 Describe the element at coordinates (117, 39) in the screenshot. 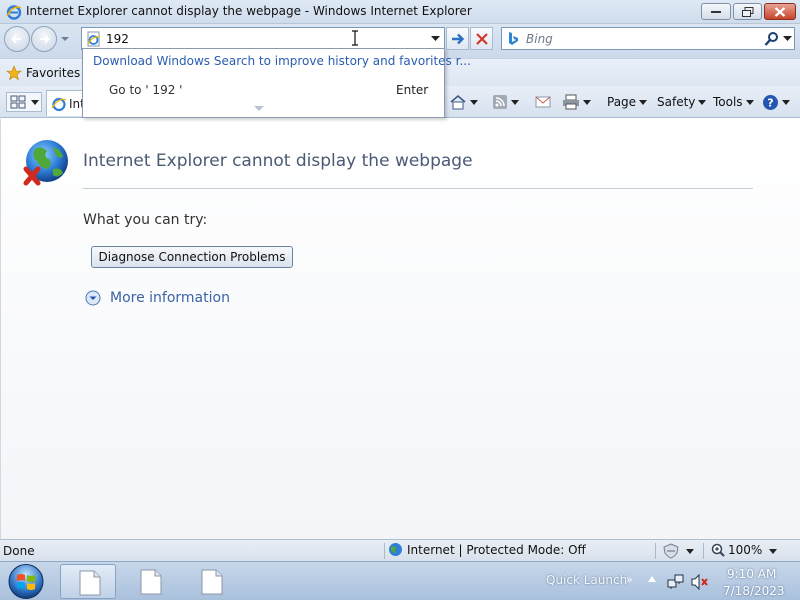

I see `address-input-text: 192` at that location.